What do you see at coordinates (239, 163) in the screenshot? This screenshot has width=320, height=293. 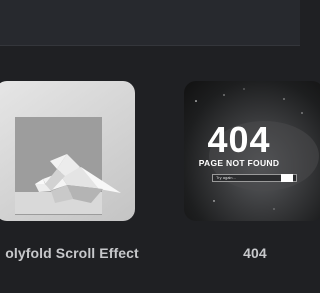 I see `thumb-404-subtitle: PAGE NOT FOUND` at bounding box center [239, 163].